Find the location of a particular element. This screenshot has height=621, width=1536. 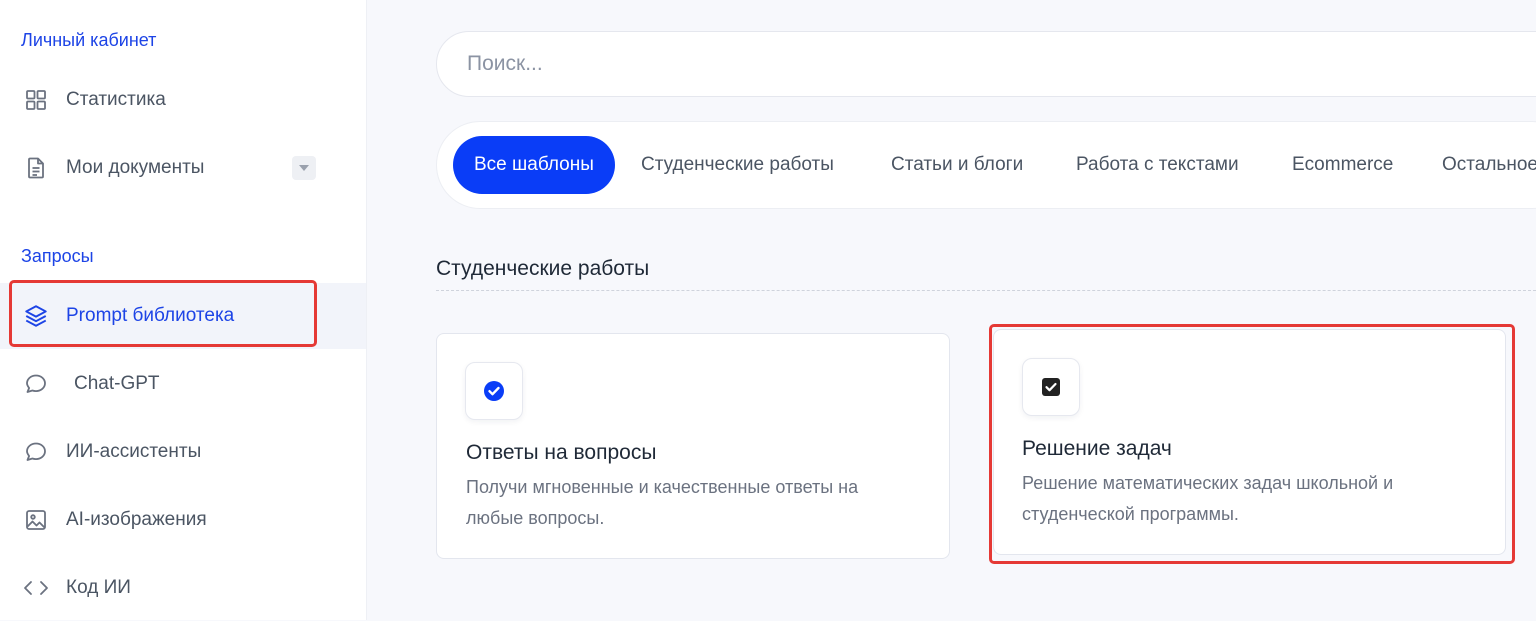

tab-all-templates: Все шаблоны is located at coordinates (534, 165).